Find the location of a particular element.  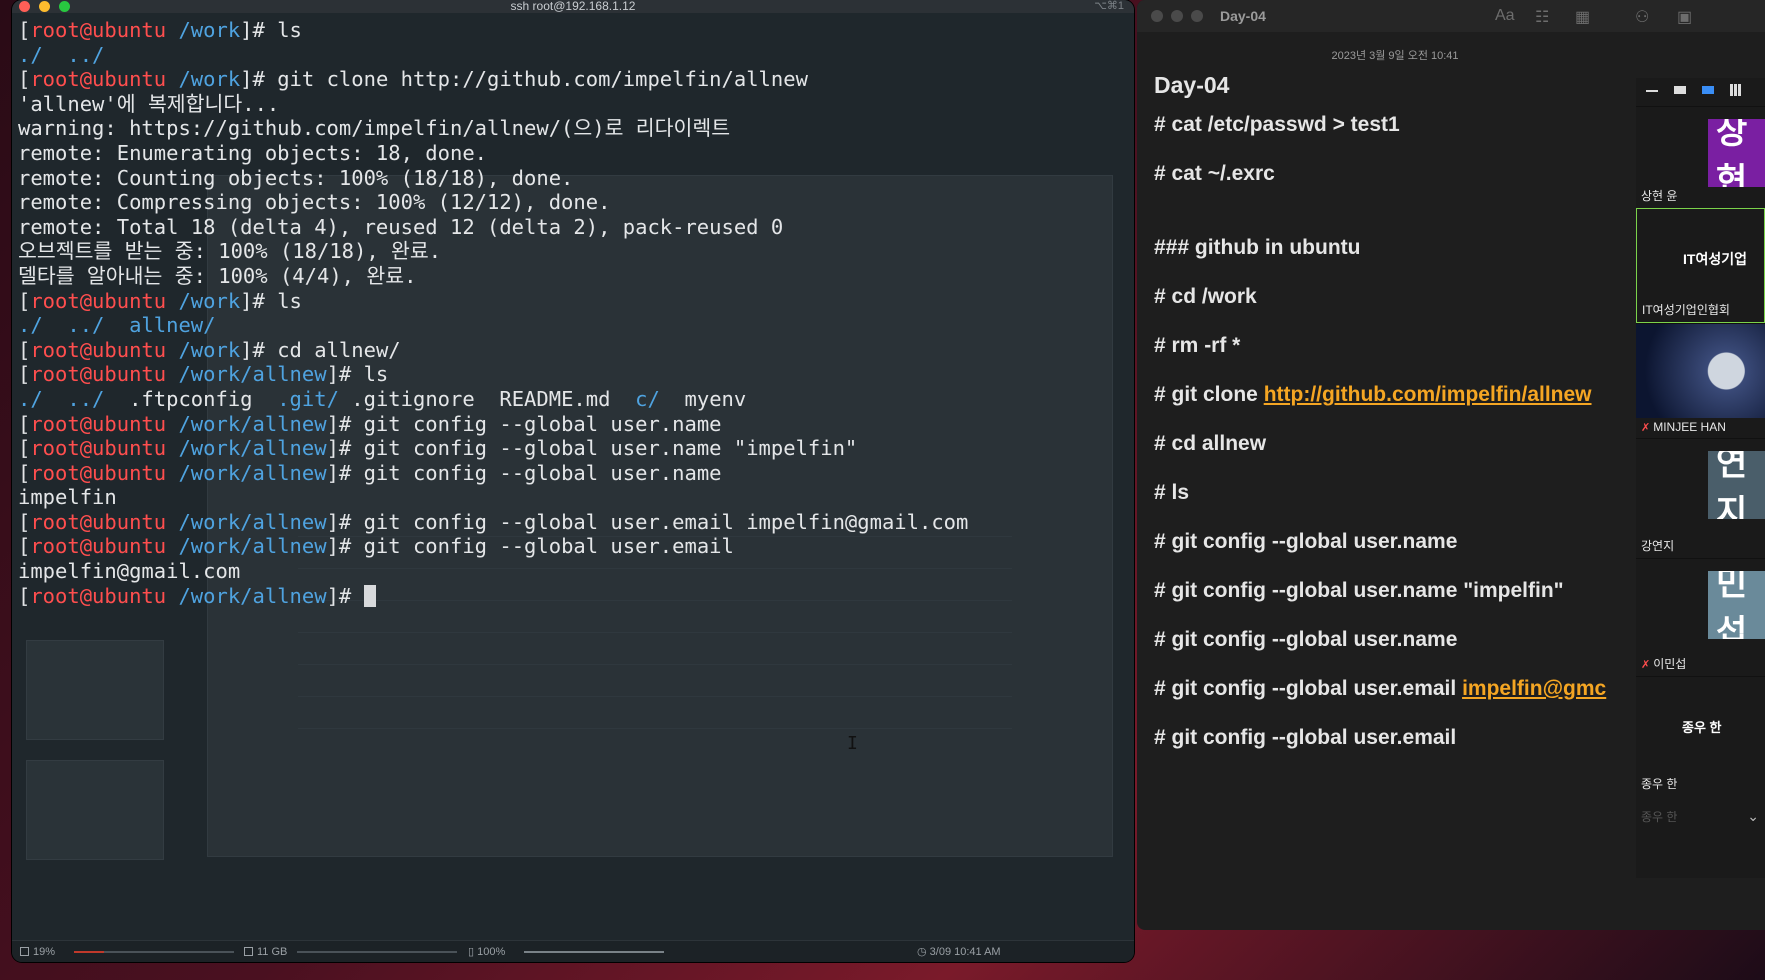

note-line-text: ### github in ubuntu is located at coordinates (1257, 247).